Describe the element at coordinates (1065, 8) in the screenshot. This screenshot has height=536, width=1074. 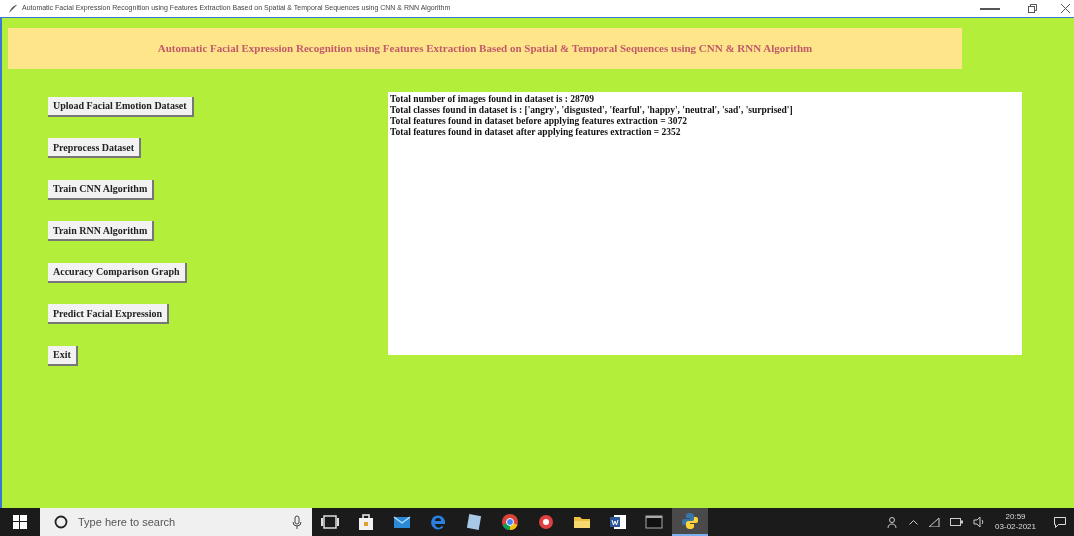
I see `close-button` at that location.